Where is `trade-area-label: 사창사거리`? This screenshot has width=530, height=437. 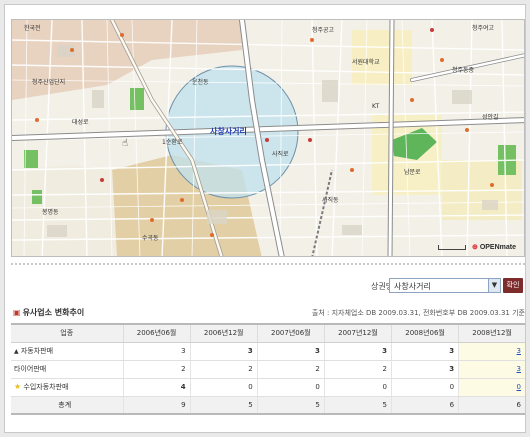 trade-area-label: 사창사거리 is located at coordinates (228, 131).